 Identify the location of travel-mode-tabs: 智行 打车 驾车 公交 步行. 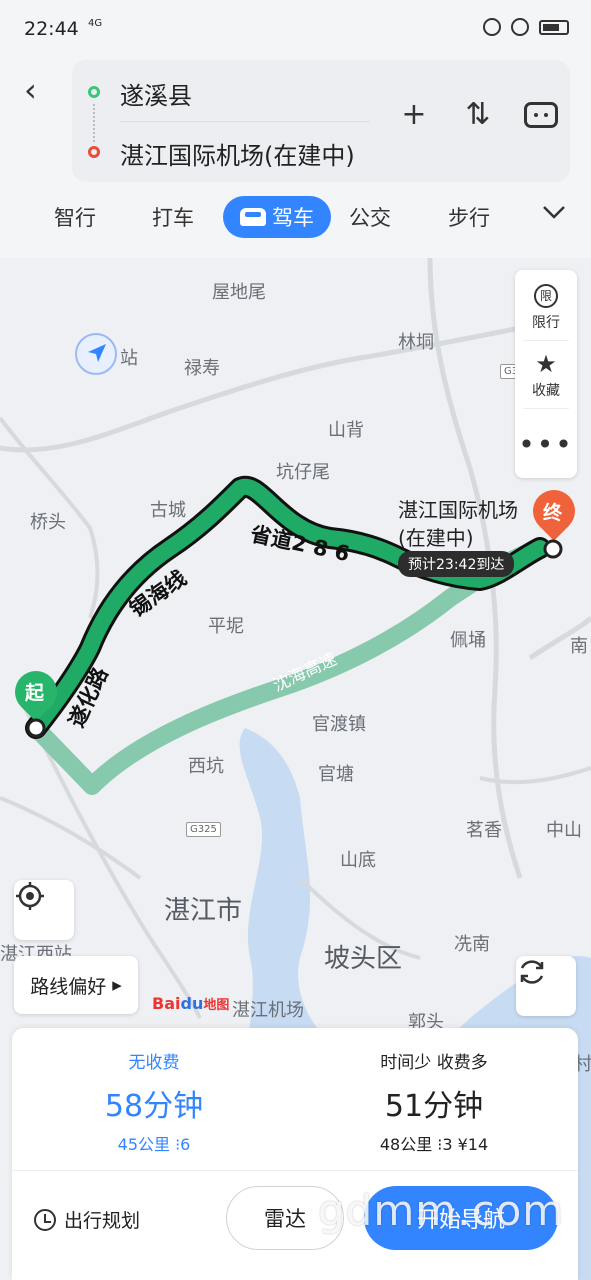
(295, 218).